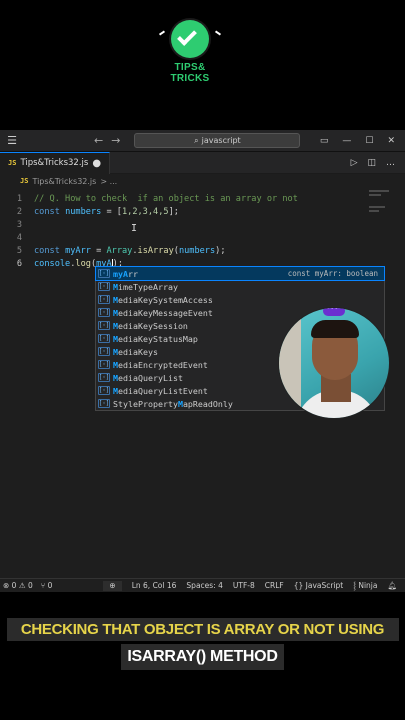 Image resolution: width=405 pixels, height=720 pixels. I want to click on indentation: Spaces: 4, so click(204, 586).